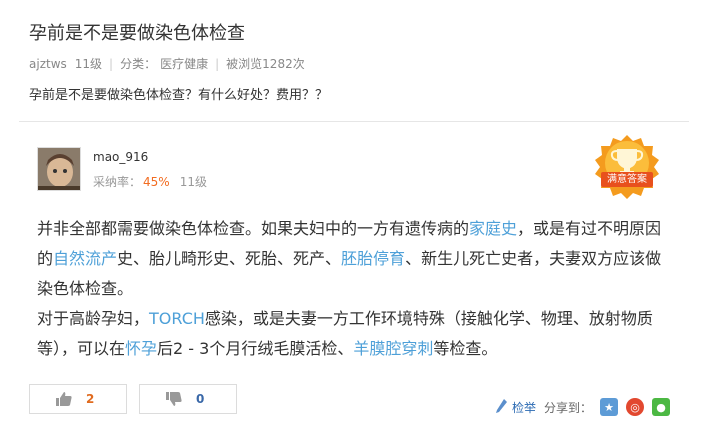 Image resolution: width=709 pixels, height=422 pixels. What do you see at coordinates (120, 157) in the screenshot?
I see `answerer-username: mao_916` at bounding box center [120, 157].